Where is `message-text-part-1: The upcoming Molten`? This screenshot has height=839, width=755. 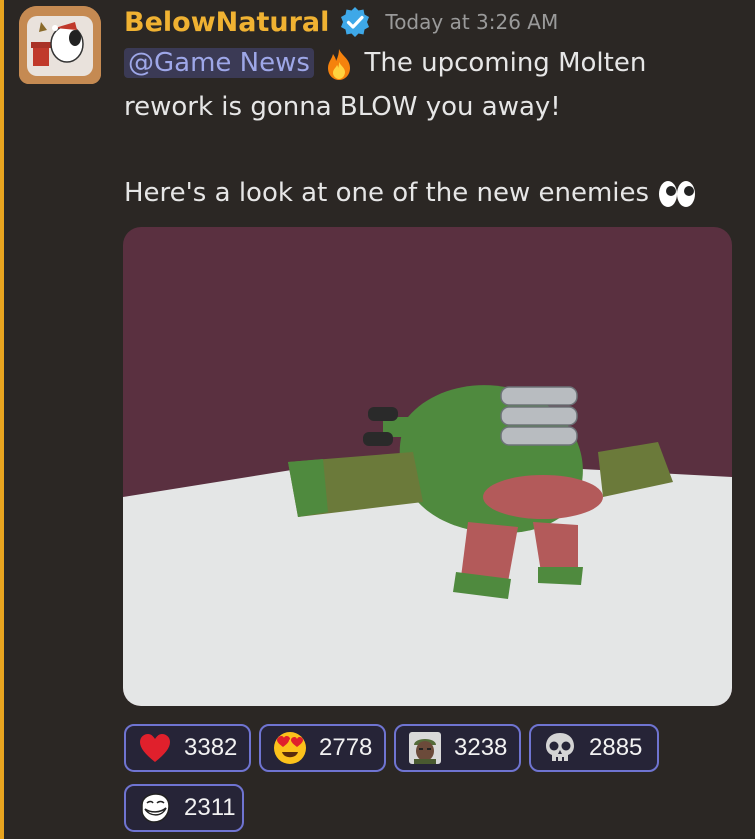 message-text-part-1: The upcoming Molten is located at coordinates (505, 63).